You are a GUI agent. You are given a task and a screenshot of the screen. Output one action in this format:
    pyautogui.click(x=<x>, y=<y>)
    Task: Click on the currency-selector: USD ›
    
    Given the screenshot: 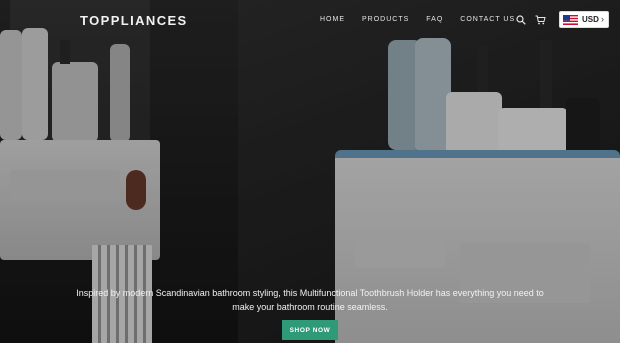 What is the action you would take?
    pyautogui.click(x=584, y=19)
    